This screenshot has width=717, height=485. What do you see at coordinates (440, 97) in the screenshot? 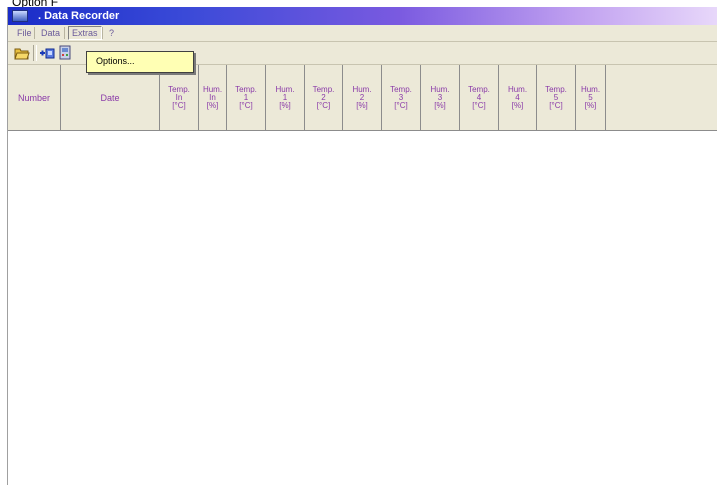
I see `column-header-hum-3: Hum. 3 [%]` at bounding box center [440, 97].